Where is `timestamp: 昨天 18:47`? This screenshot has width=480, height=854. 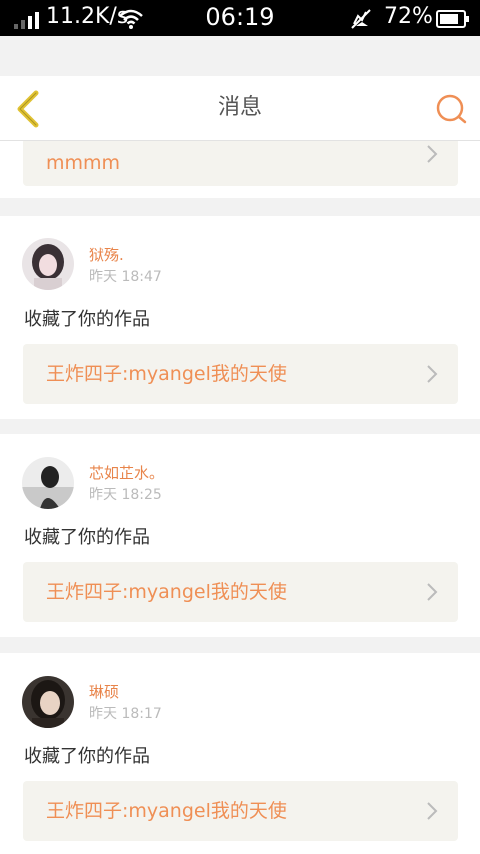
timestamp: 昨天 18:47 is located at coordinates (125, 277).